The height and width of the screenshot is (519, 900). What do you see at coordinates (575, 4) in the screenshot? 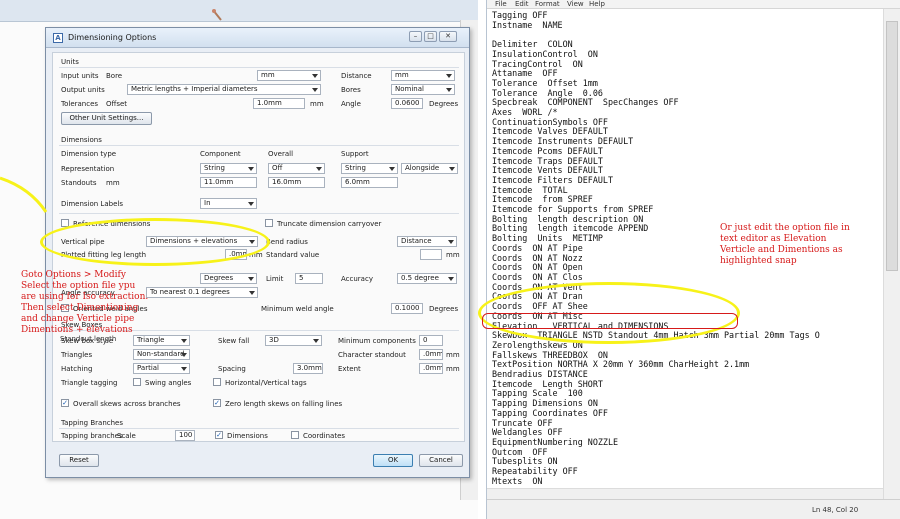
I see `menu-view: View` at bounding box center [575, 4].